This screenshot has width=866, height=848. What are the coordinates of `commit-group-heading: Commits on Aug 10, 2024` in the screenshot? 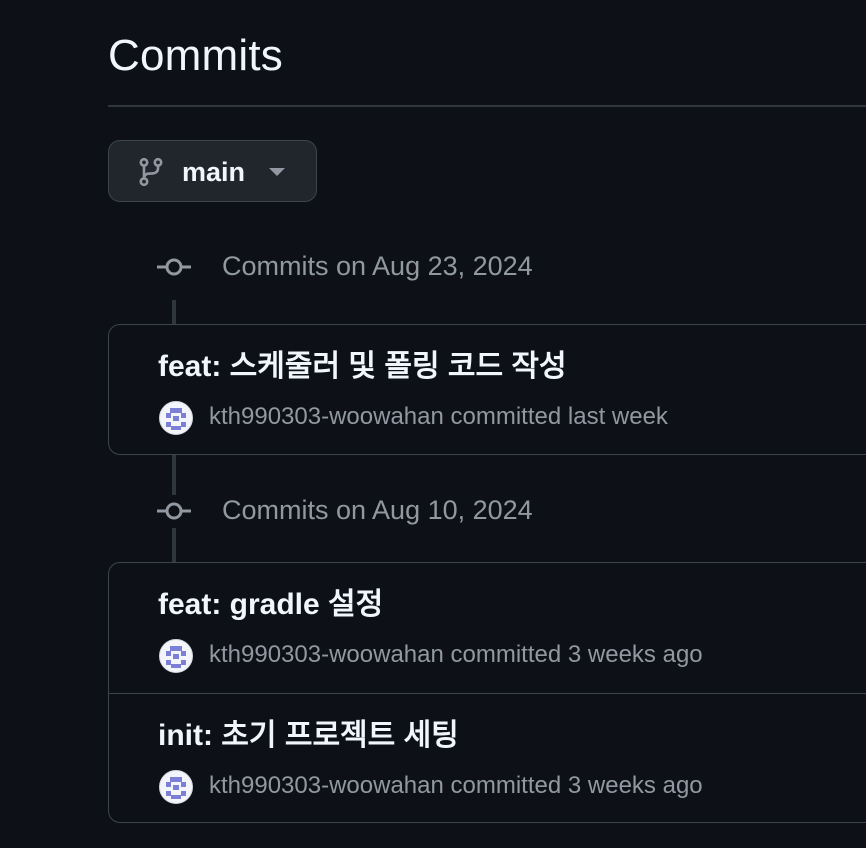 It's located at (377, 510).